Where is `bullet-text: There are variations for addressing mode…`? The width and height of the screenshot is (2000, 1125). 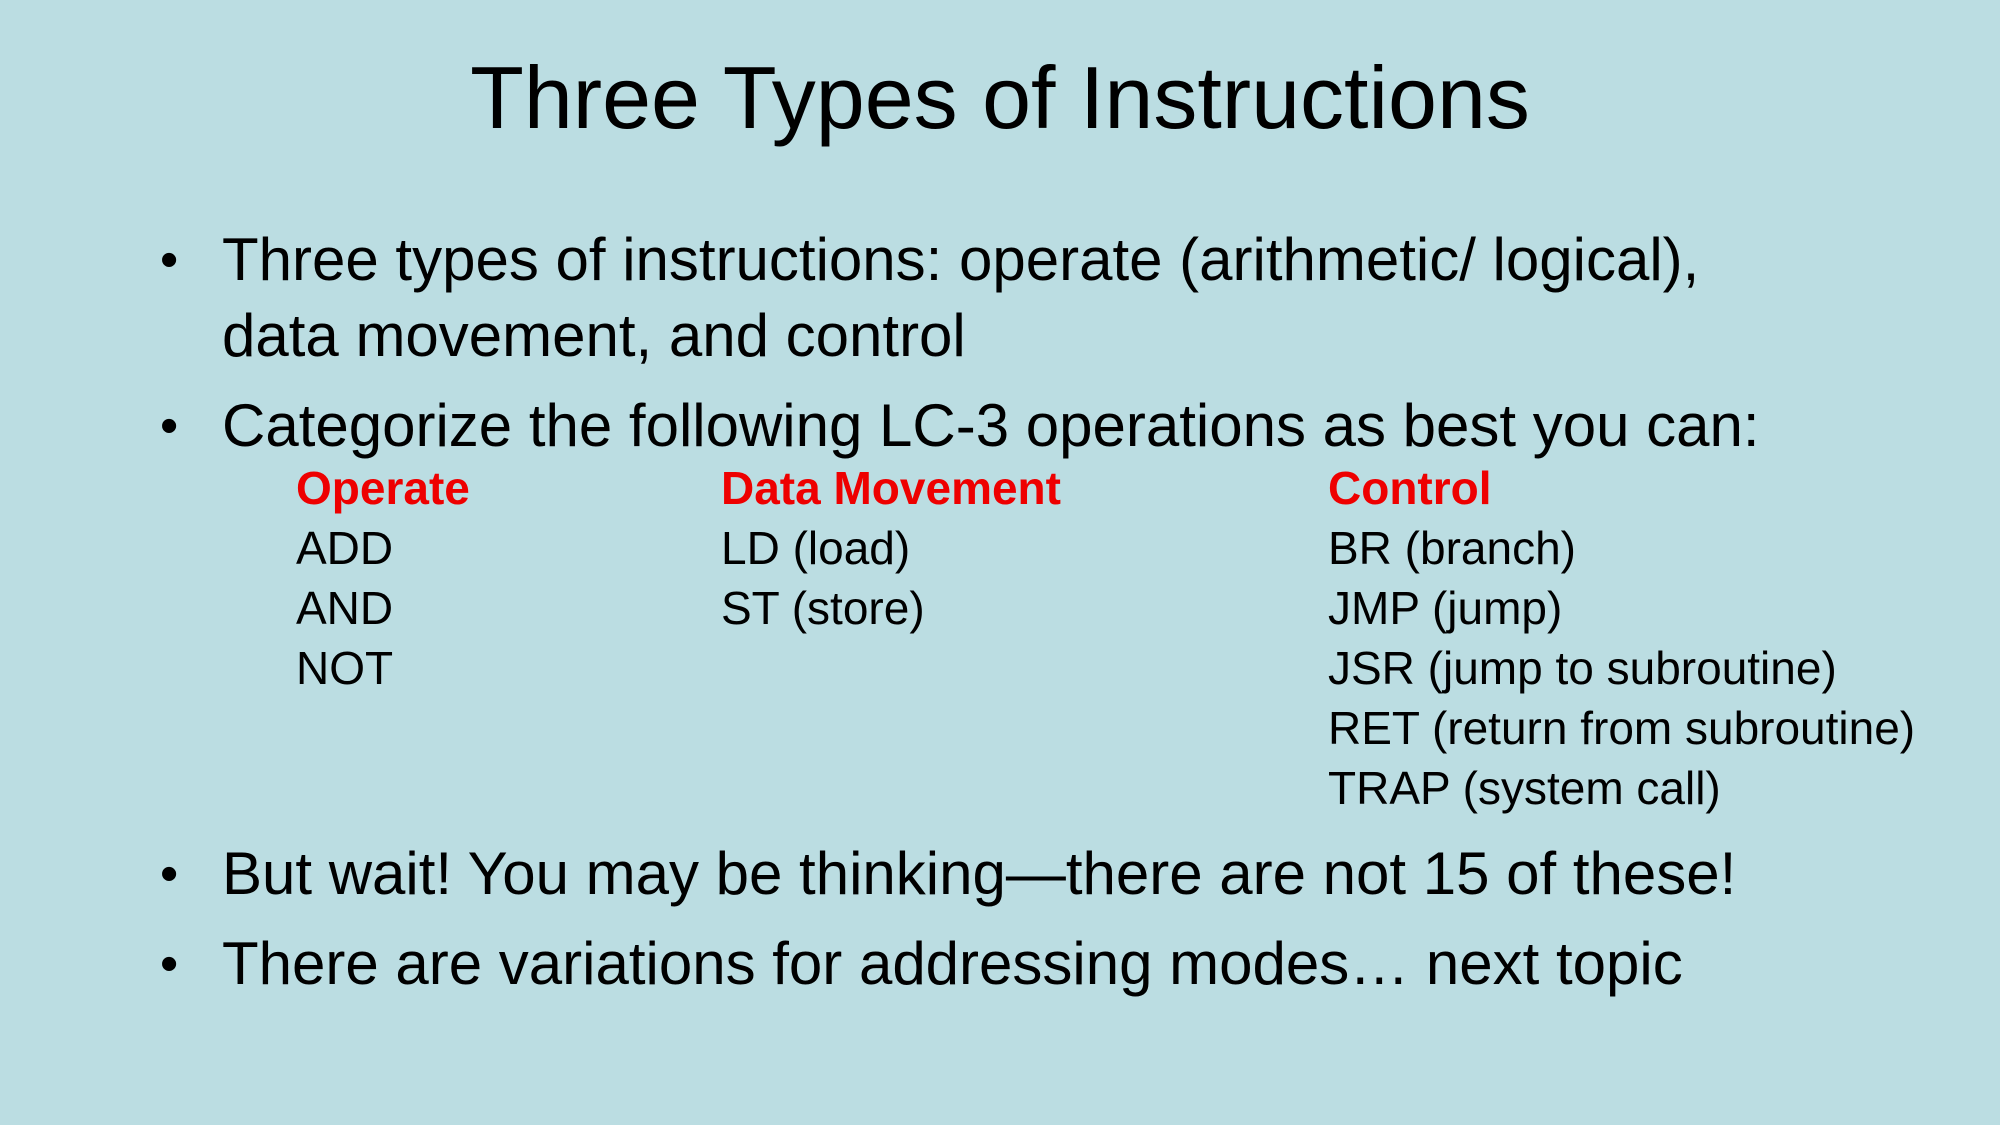
bullet-text: There are variations for addressing mode… is located at coordinates (952, 963).